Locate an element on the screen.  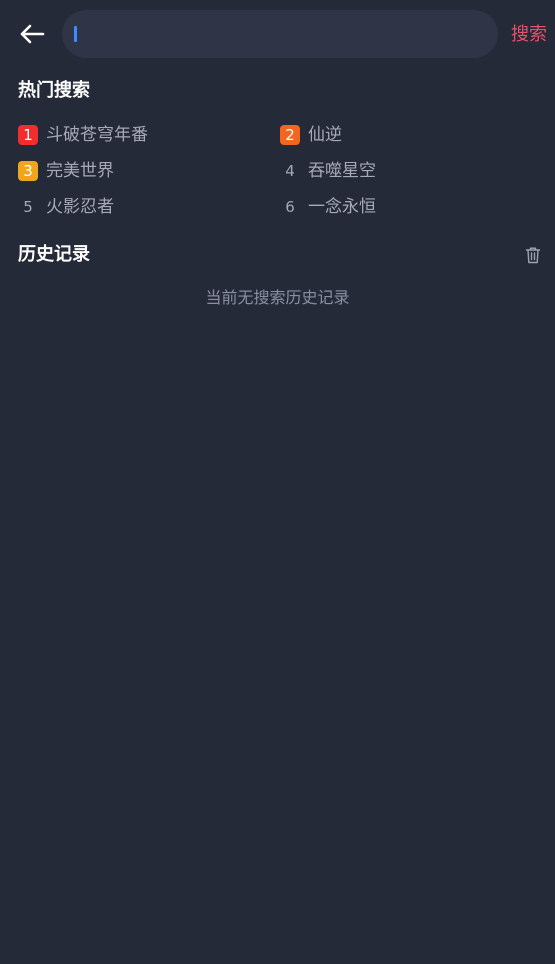
hot-search-item-5: 5 火影忍者 is located at coordinates (66, 207).